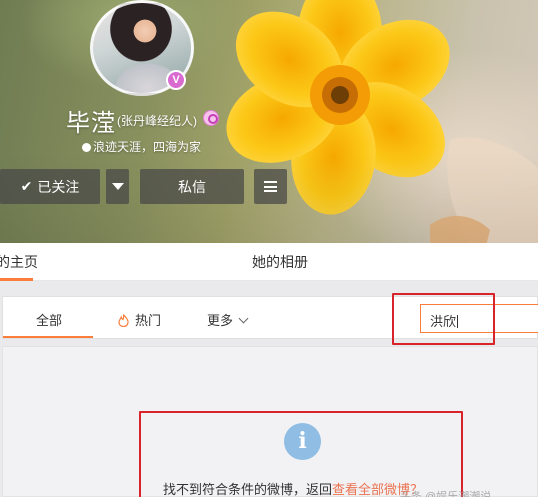 The width and height of the screenshot is (538, 497). What do you see at coordinates (301, 454) in the screenshot?
I see `annotation-box-empty-state` at bounding box center [301, 454].